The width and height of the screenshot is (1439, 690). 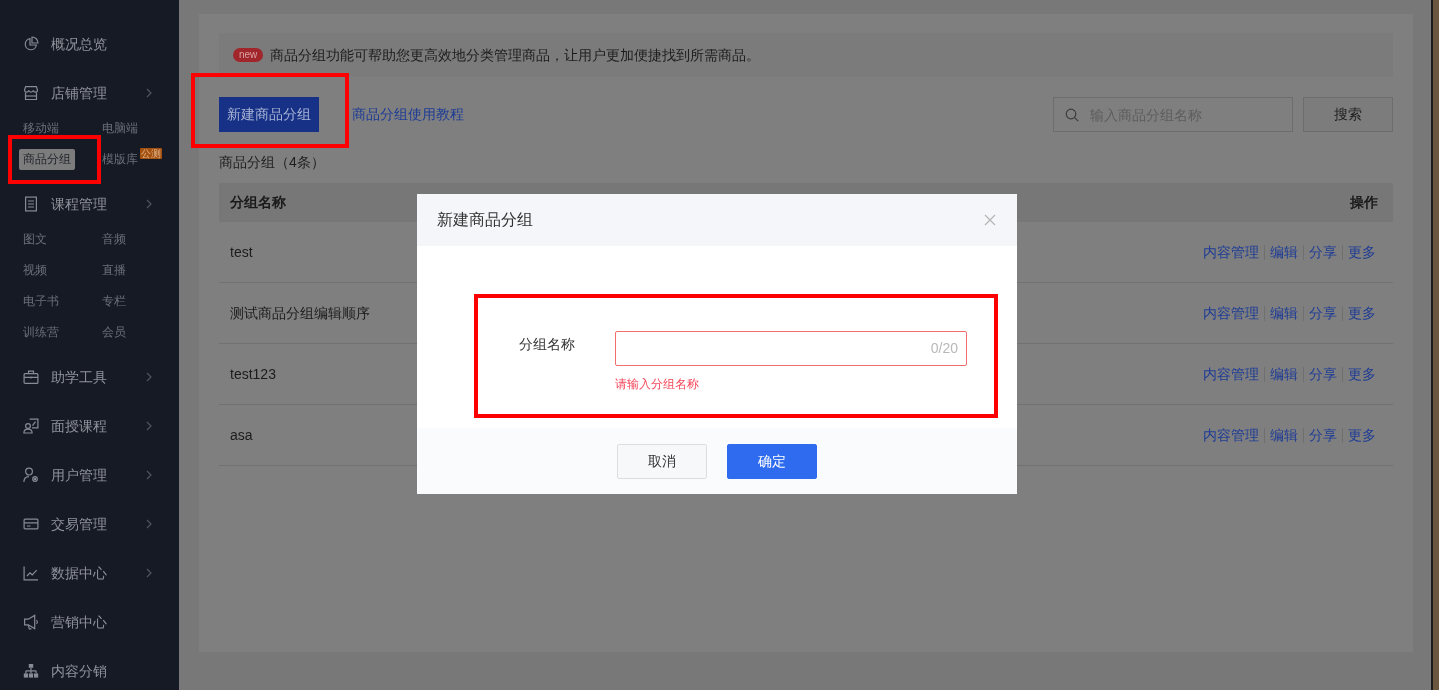 I want to click on name-input-field, so click(x=791, y=348).